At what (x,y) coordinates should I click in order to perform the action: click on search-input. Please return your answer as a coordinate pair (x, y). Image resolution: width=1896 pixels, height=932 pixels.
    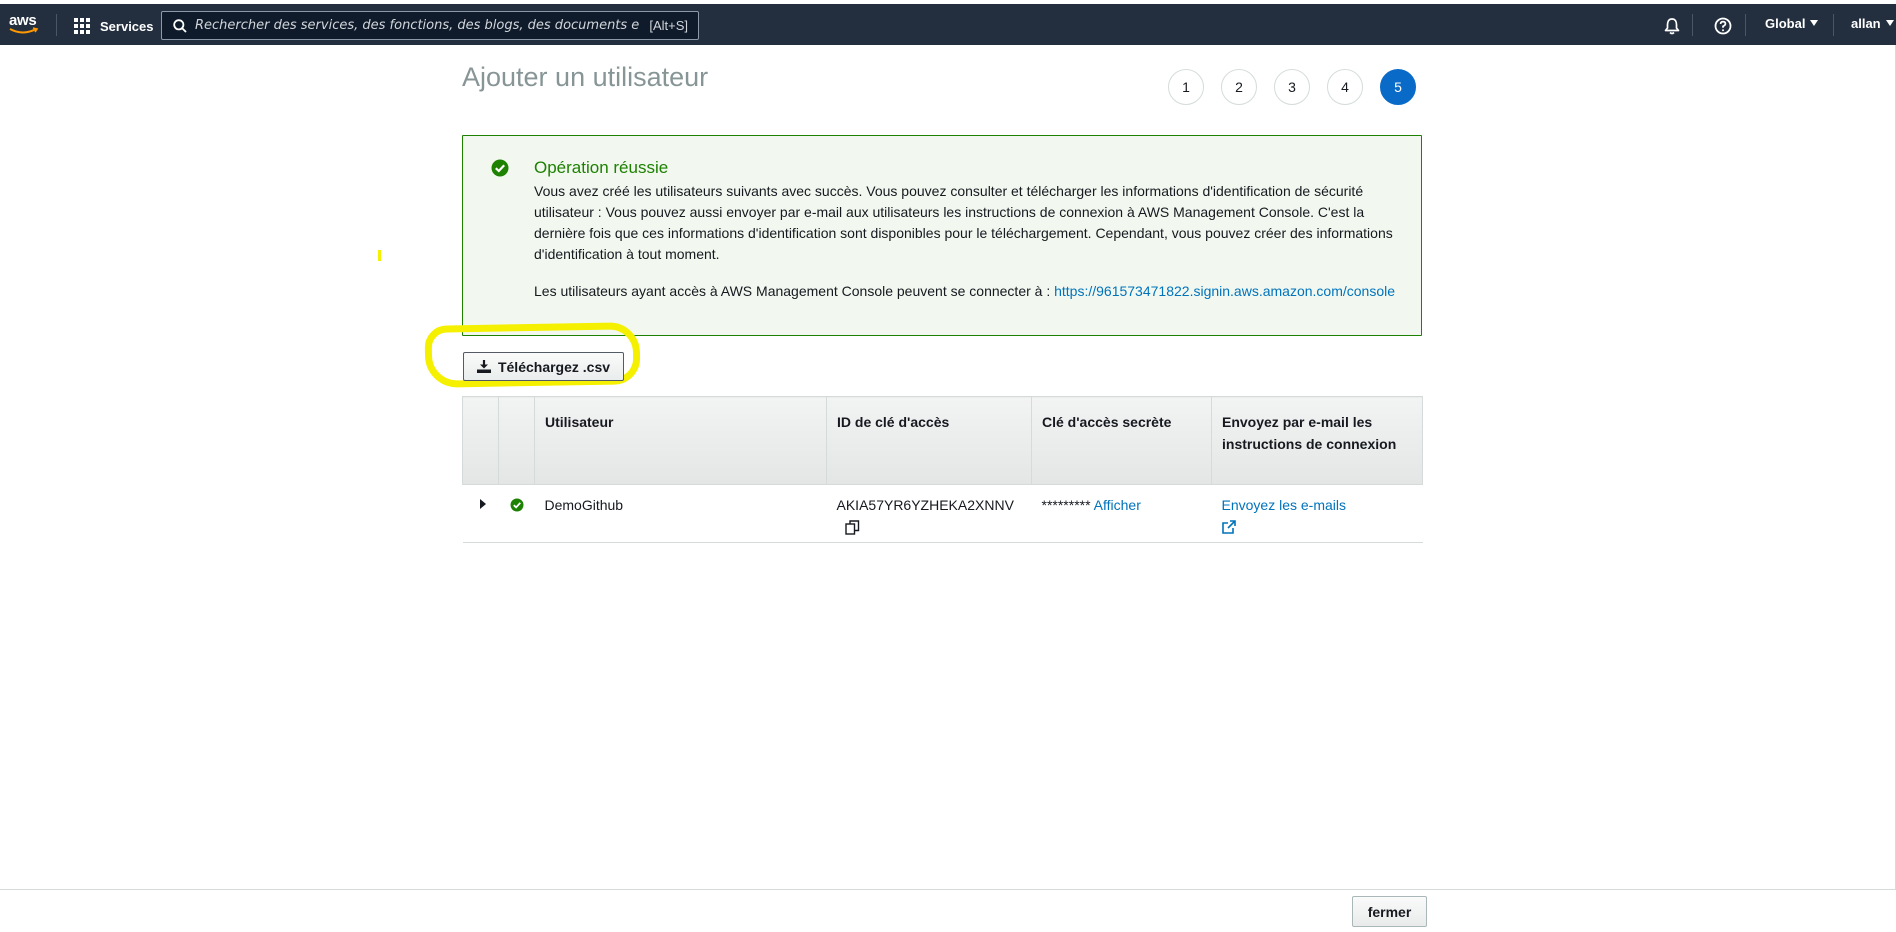
    Looking at the image, I should click on (417, 25).